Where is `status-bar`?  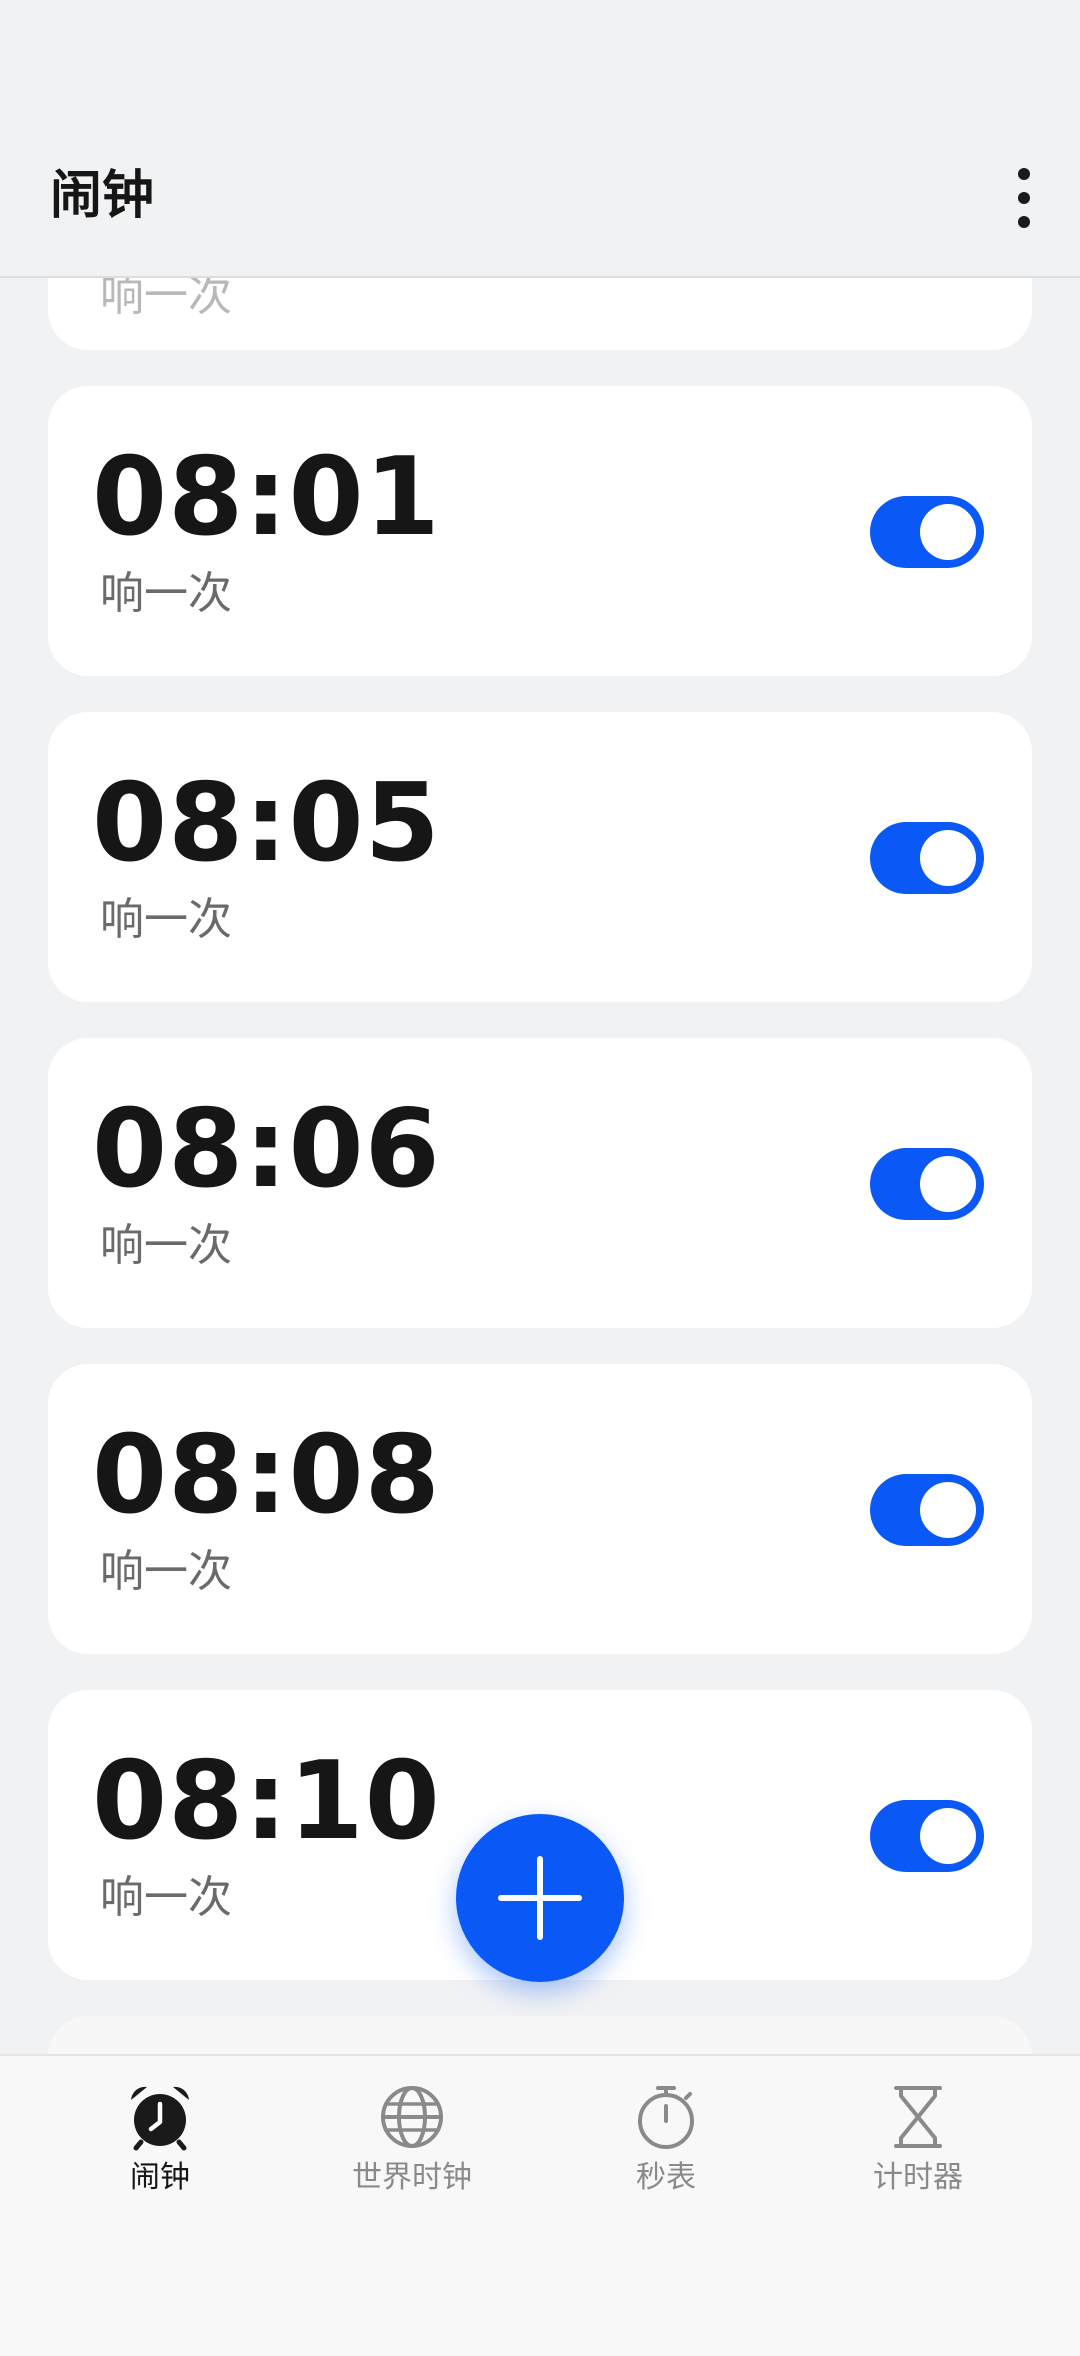
status-bar is located at coordinates (540, 60).